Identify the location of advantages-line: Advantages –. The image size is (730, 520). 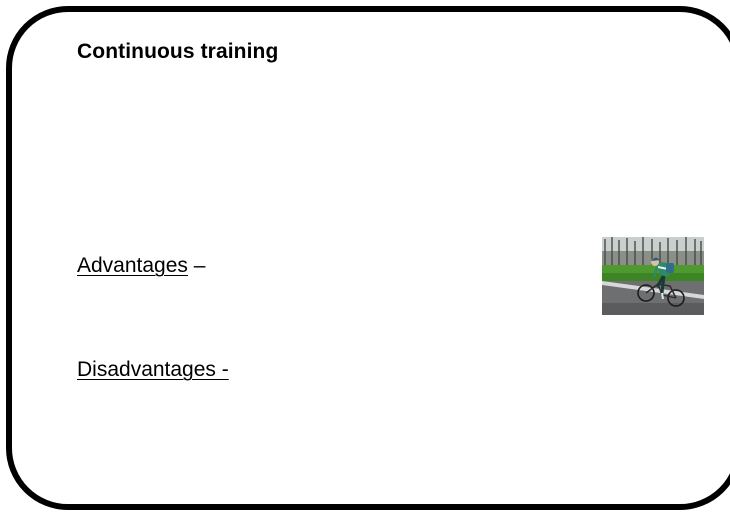
(141, 266).